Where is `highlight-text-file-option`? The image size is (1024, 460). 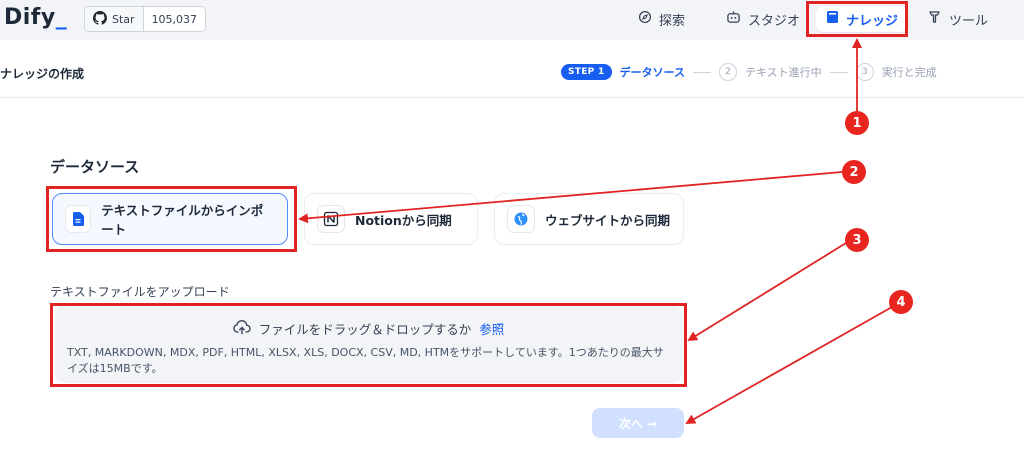 highlight-text-file-option is located at coordinates (171, 219).